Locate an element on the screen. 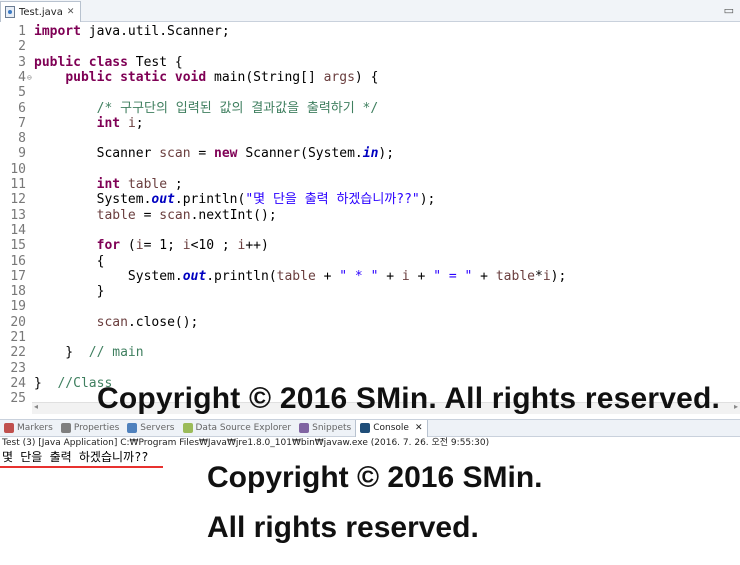 This screenshot has width=740, height=565. console-tab-data-source-explorer: Data Source Explorer is located at coordinates (237, 428).